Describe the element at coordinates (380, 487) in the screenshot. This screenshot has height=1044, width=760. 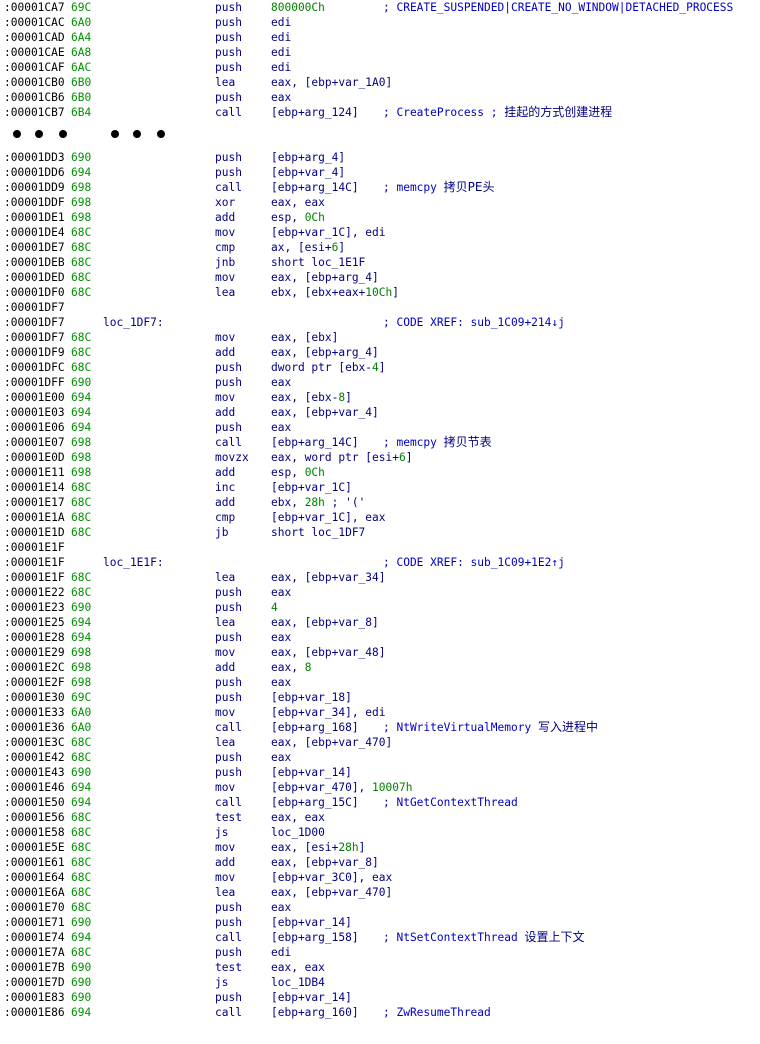
I see `code-line: :00001E14 68C inc [ebp+var_1C]` at that location.